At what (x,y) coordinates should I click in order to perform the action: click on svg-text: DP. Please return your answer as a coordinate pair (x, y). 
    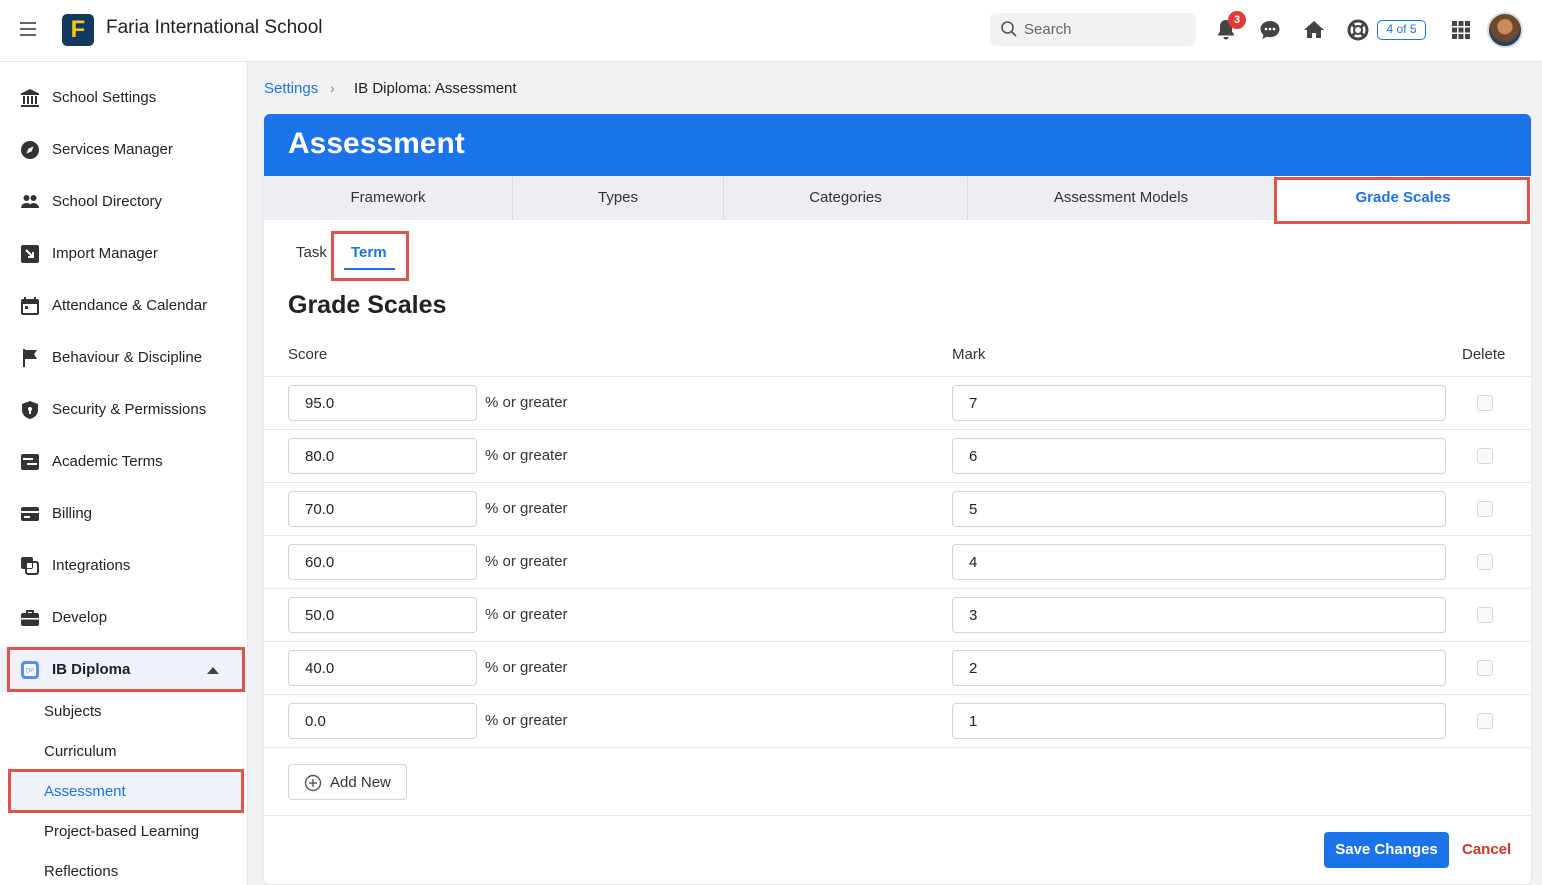
    Looking at the image, I should click on (30, 672).